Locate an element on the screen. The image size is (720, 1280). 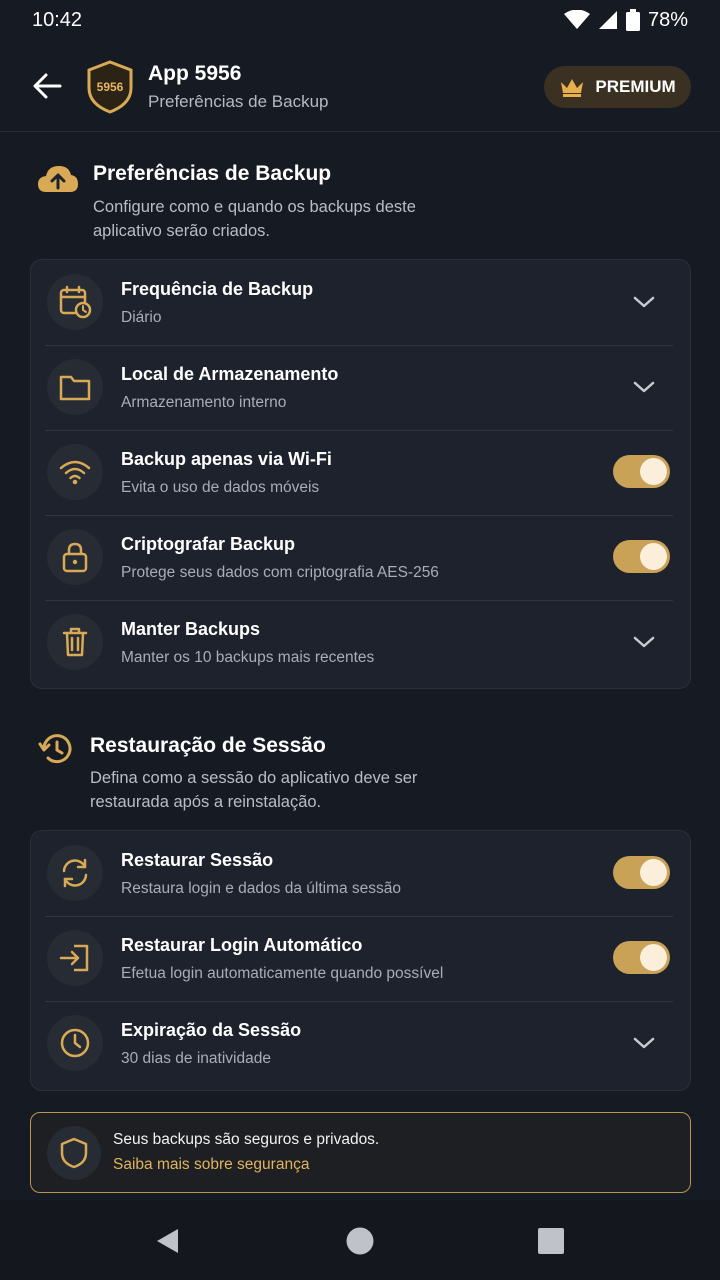
battery-icon is located at coordinates (632, 20).